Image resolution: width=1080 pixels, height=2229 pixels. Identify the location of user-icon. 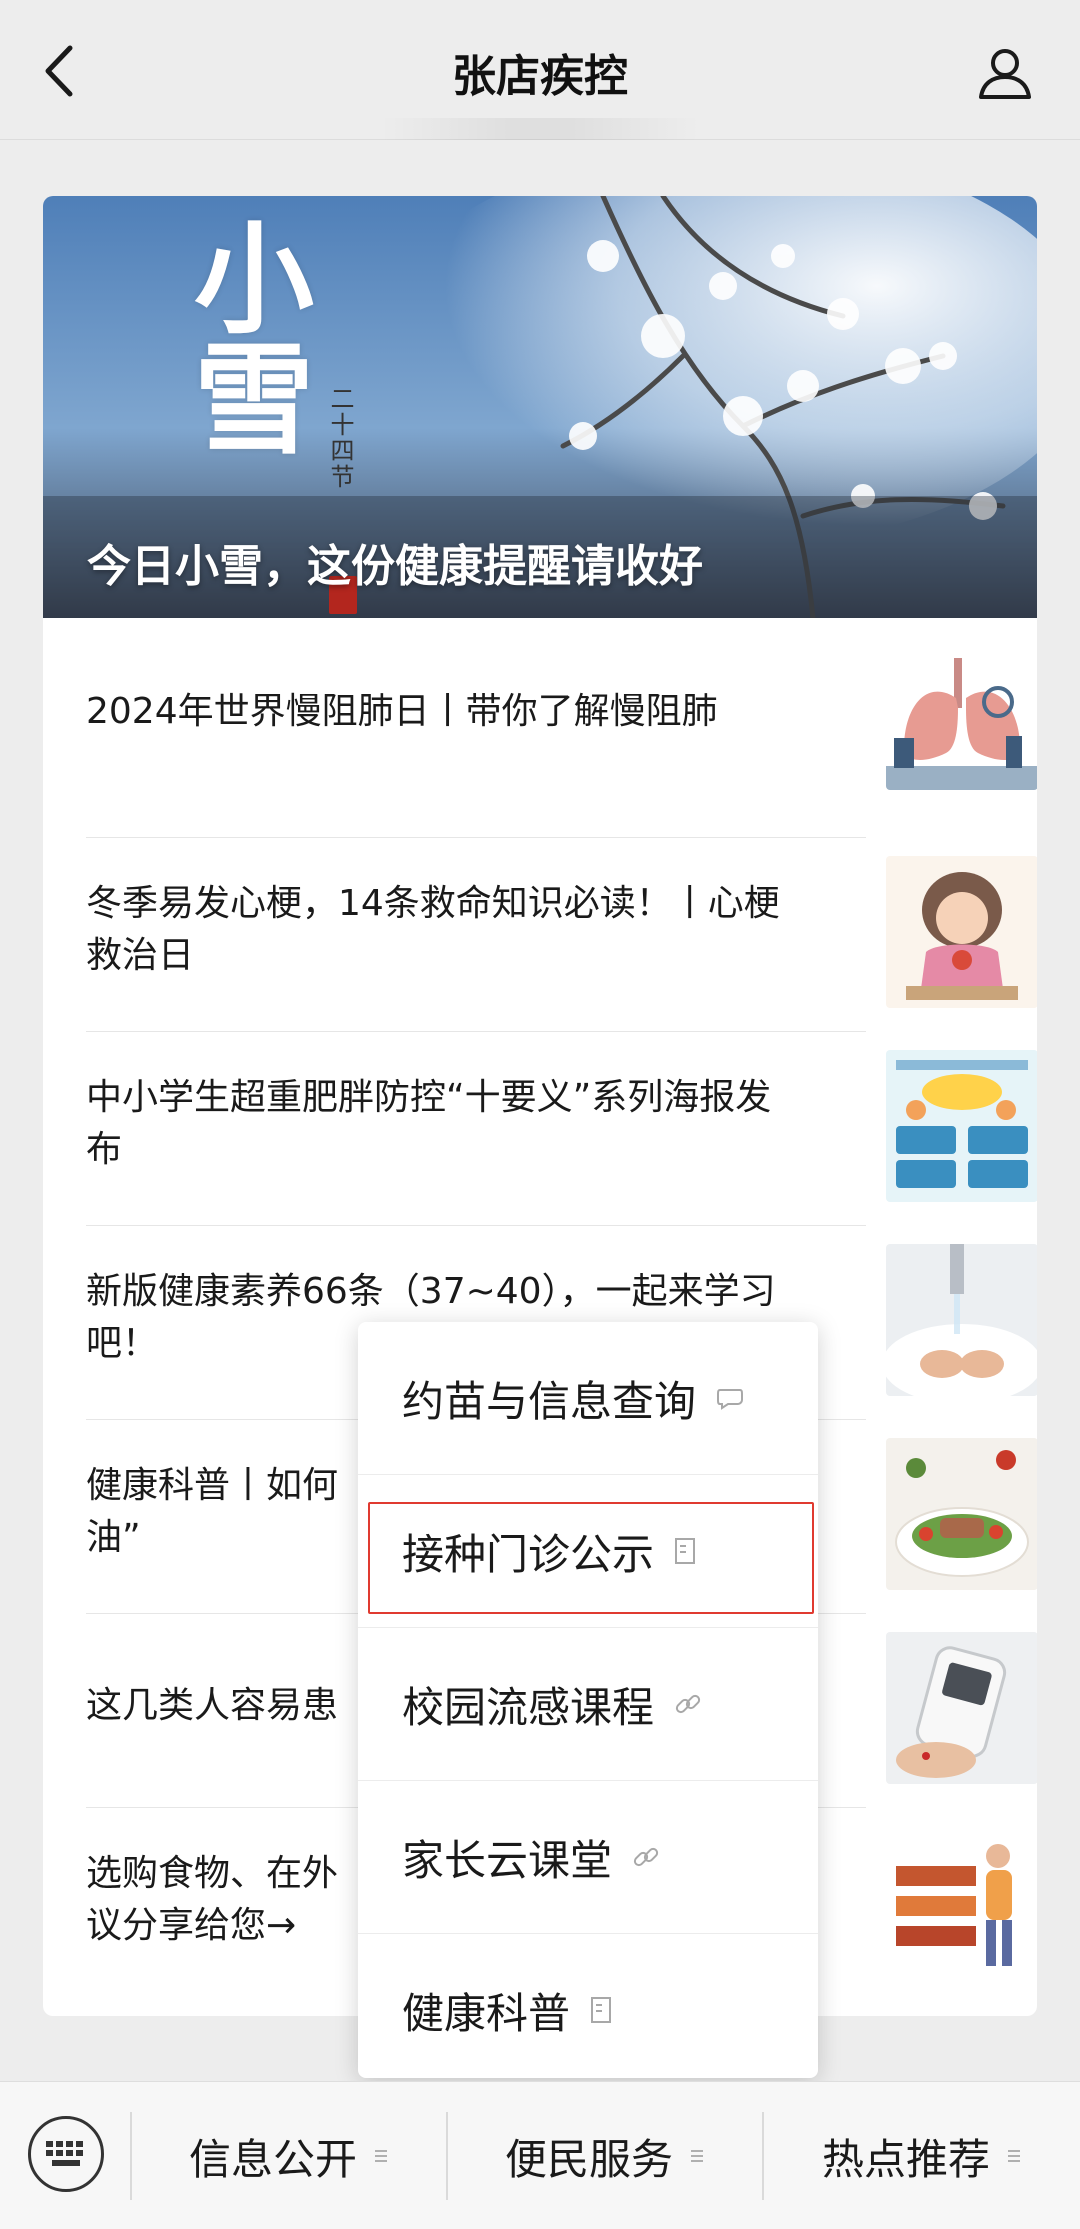
(1005, 74).